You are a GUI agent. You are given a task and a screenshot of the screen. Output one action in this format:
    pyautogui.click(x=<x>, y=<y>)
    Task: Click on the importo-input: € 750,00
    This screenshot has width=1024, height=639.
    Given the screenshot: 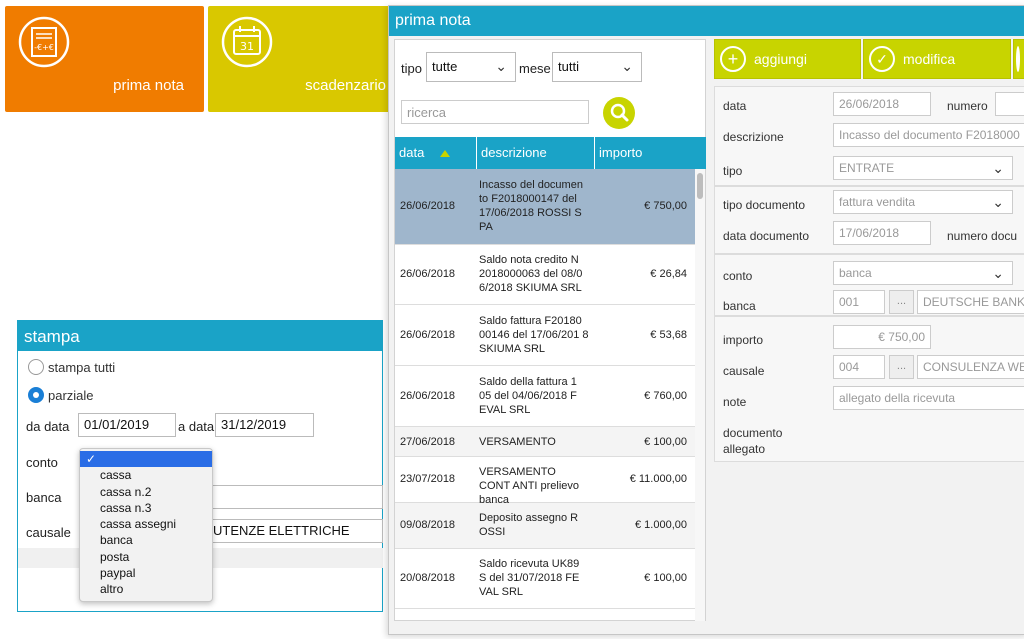 What is the action you would take?
    pyautogui.click(x=882, y=337)
    